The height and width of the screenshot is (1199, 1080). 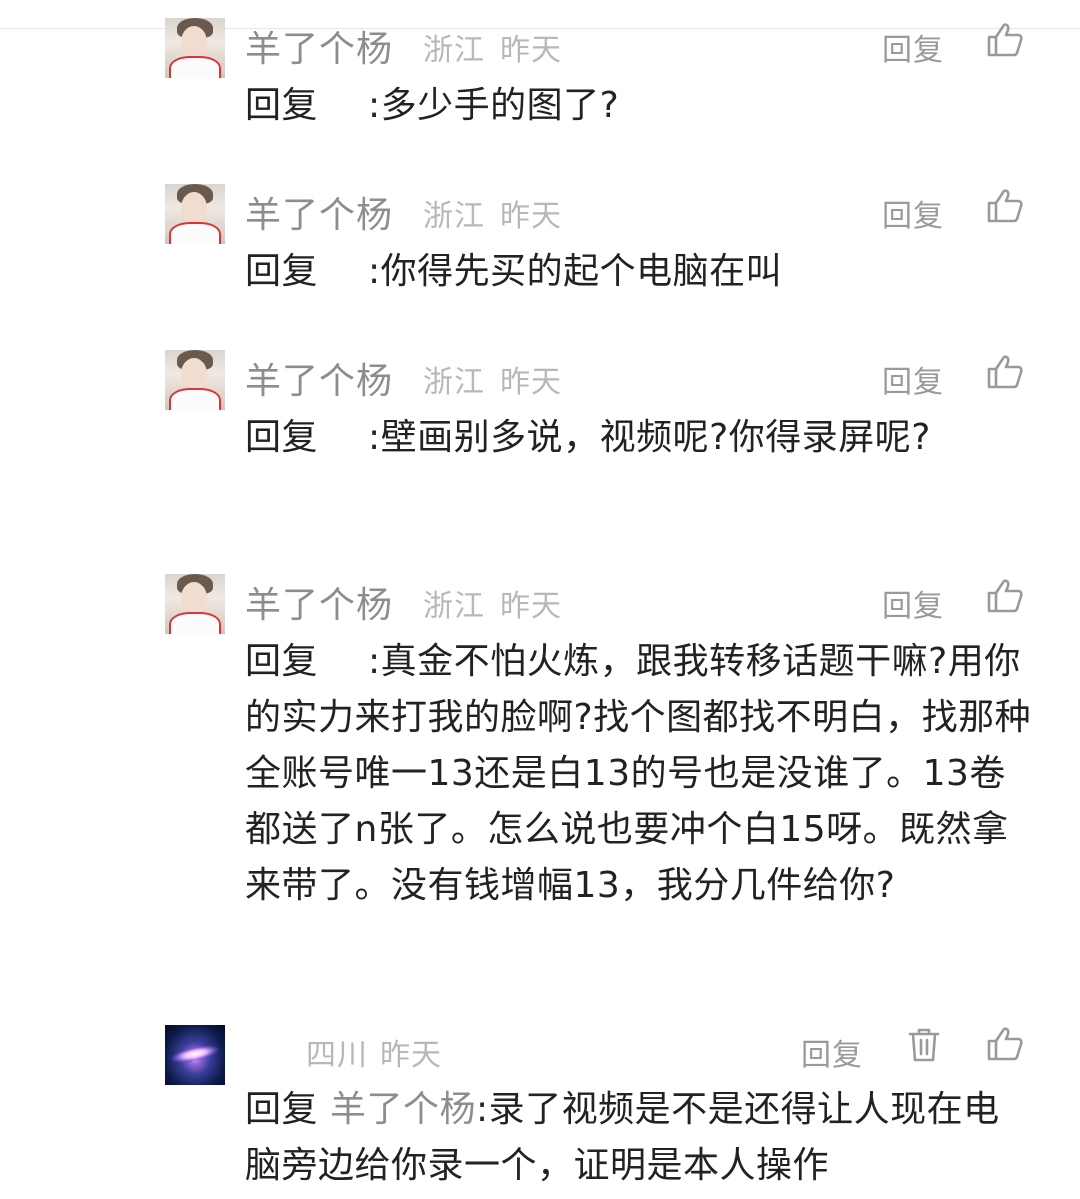 I want to click on reply-target-user: 羊了个杨, so click(x=403, y=1109).